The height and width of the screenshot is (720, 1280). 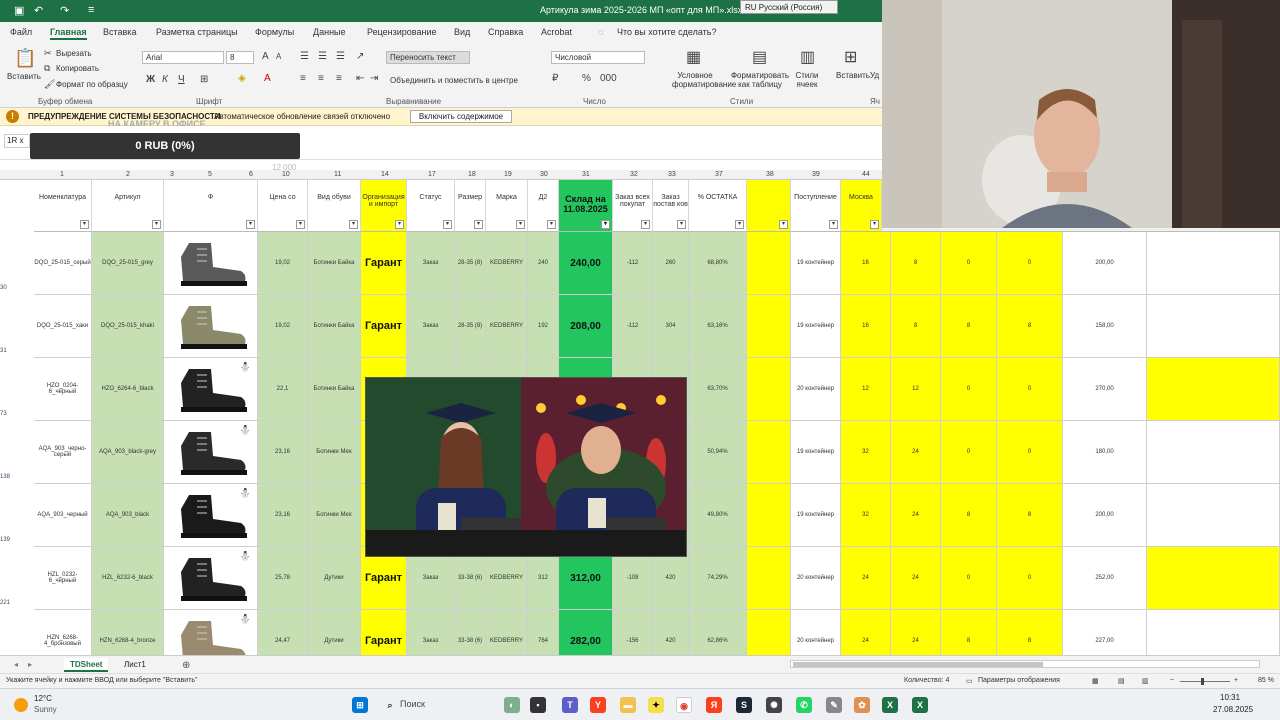 I want to click on table-cell-nomen: HZN_6268-4_бронзовый, so click(x=63, y=632).